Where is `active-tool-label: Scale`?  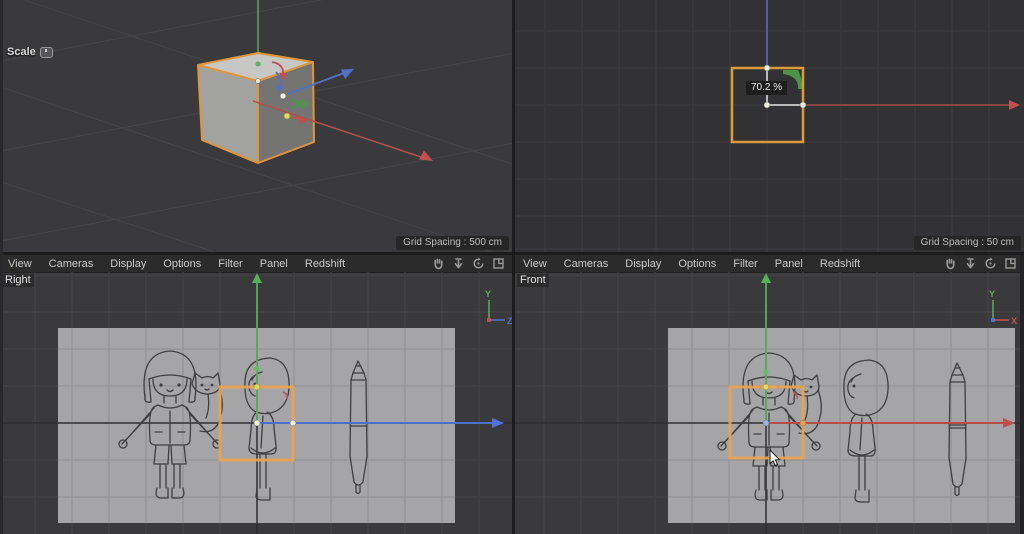 active-tool-label: Scale is located at coordinates (21, 52).